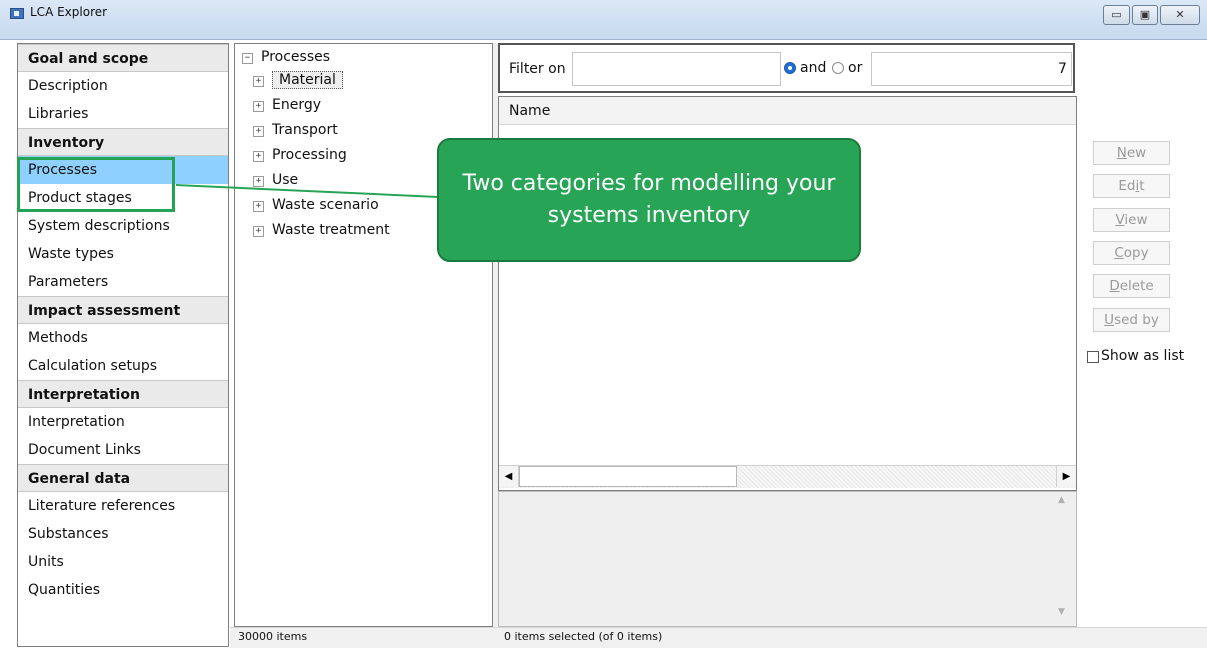  I want to click on filter-label: Filter on, so click(537, 69).